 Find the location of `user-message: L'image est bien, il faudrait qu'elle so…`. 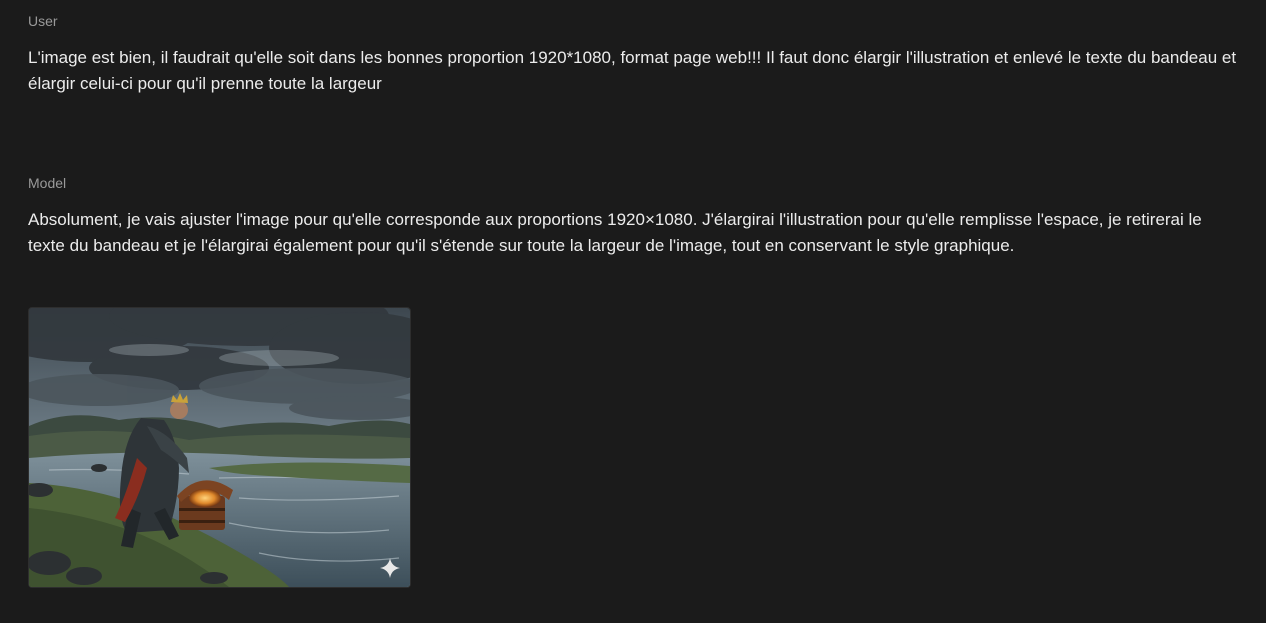

user-message: L'image est bien, il faudrait qu'elle so… is located at coordinates (632, 70).